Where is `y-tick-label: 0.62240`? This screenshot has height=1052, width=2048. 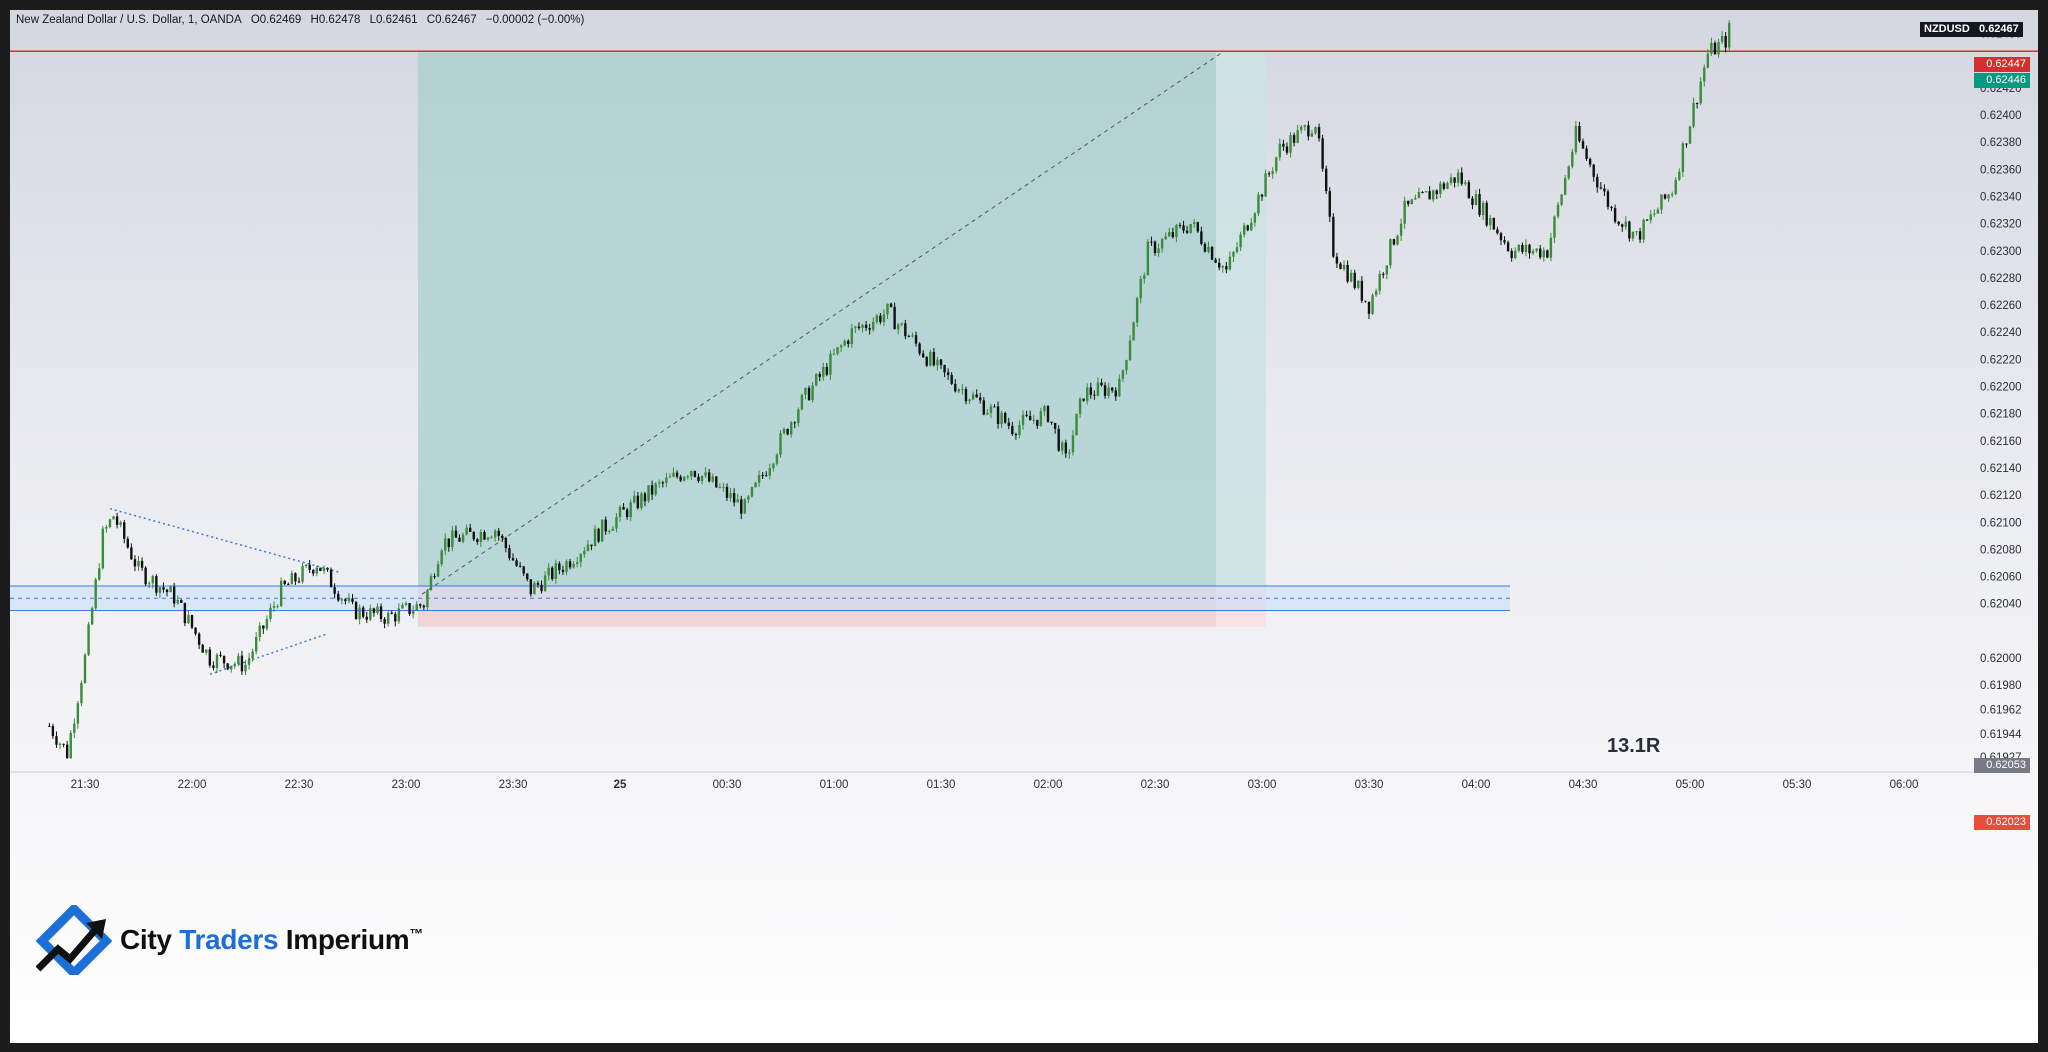
y-tick-label: 0.62240 is located at coordinates (2001, 333).